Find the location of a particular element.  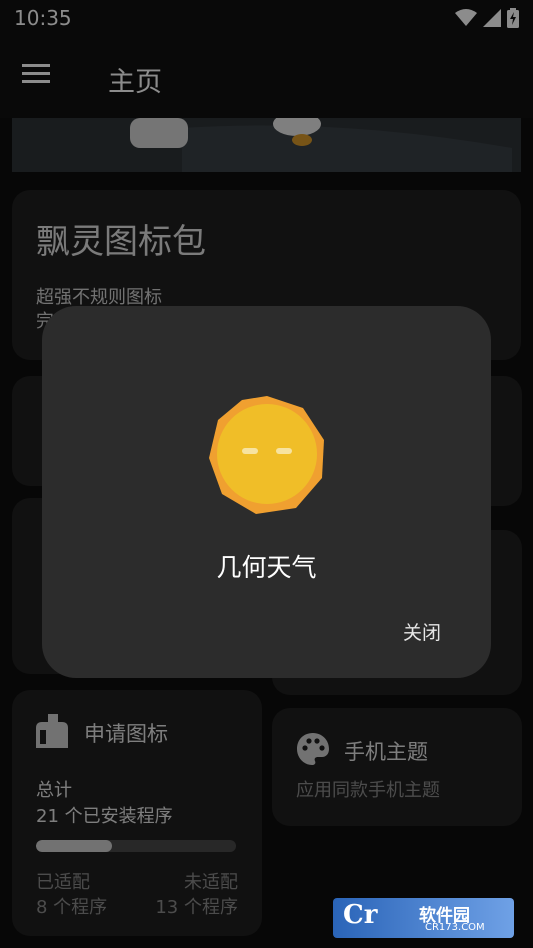

geometric-weather-icon is located at coordinates (266, 455).